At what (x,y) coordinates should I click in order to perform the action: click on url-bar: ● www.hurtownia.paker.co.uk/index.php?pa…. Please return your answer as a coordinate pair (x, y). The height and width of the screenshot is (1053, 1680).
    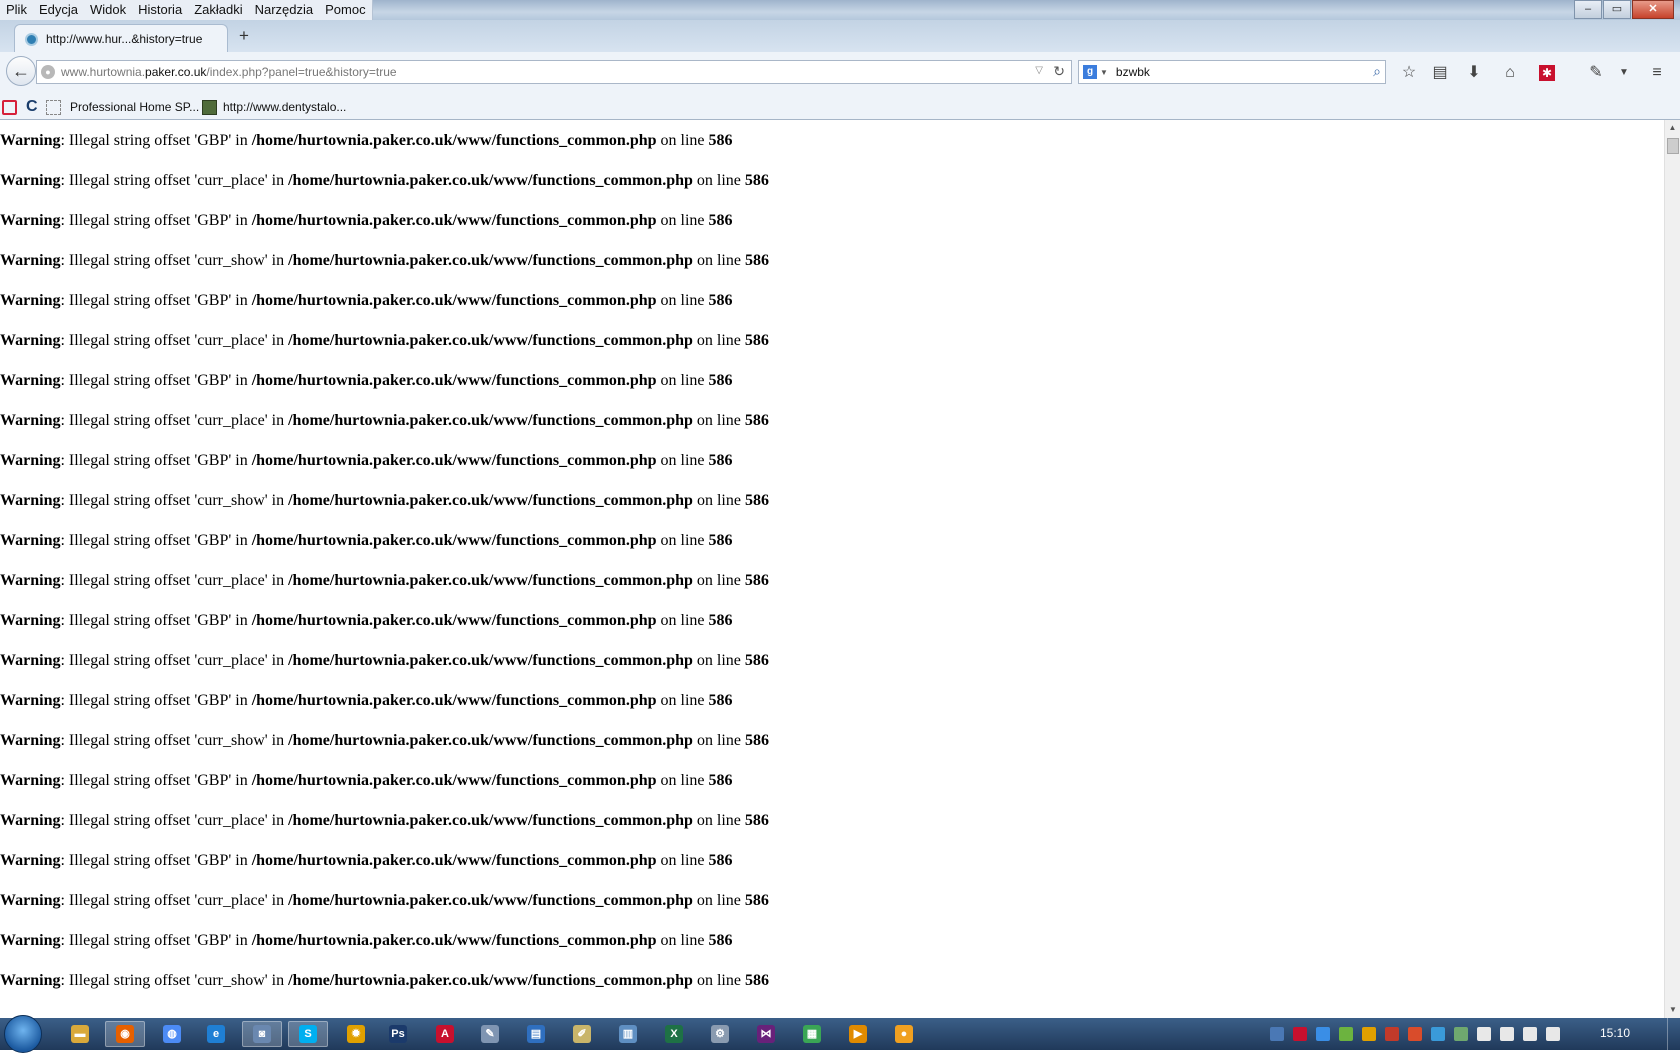
    Looking at the image, I should click on (554, 72).